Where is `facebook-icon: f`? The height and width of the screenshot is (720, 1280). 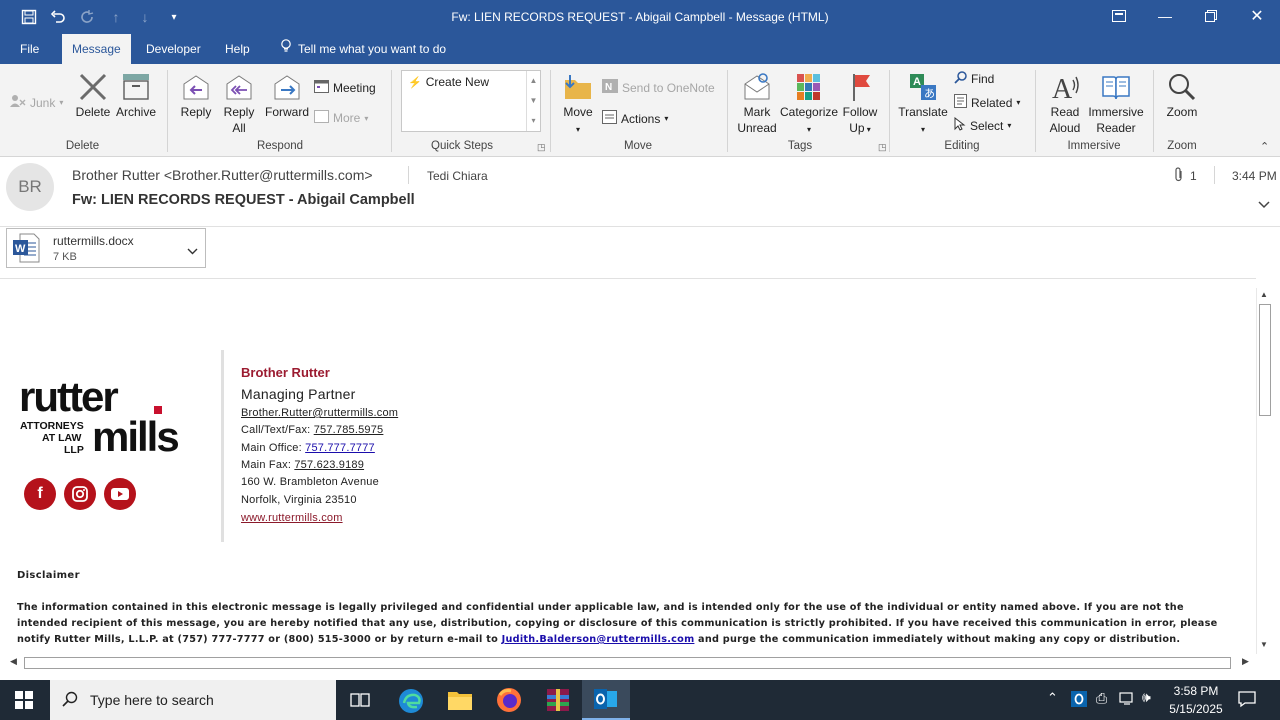 facebook-icon: f is located at coordinates (40, 494).